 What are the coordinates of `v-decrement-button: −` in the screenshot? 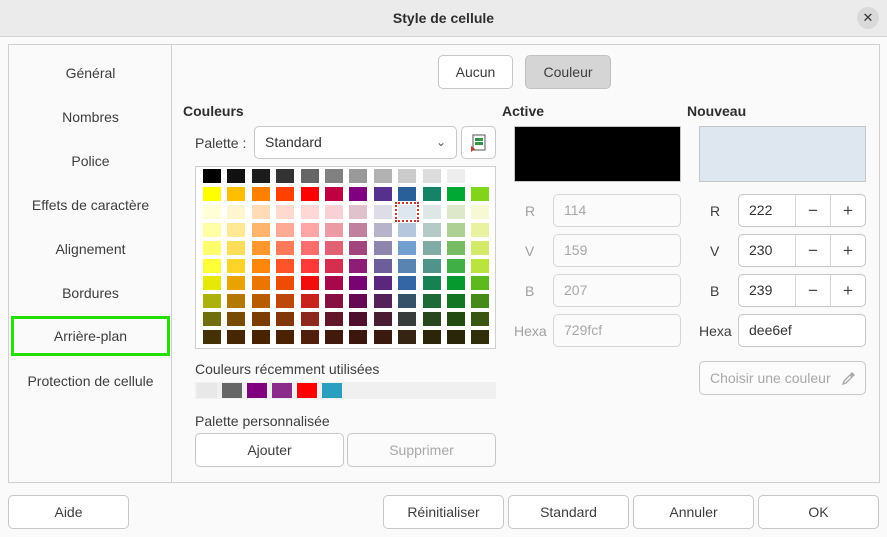 It's located at (813, 250).